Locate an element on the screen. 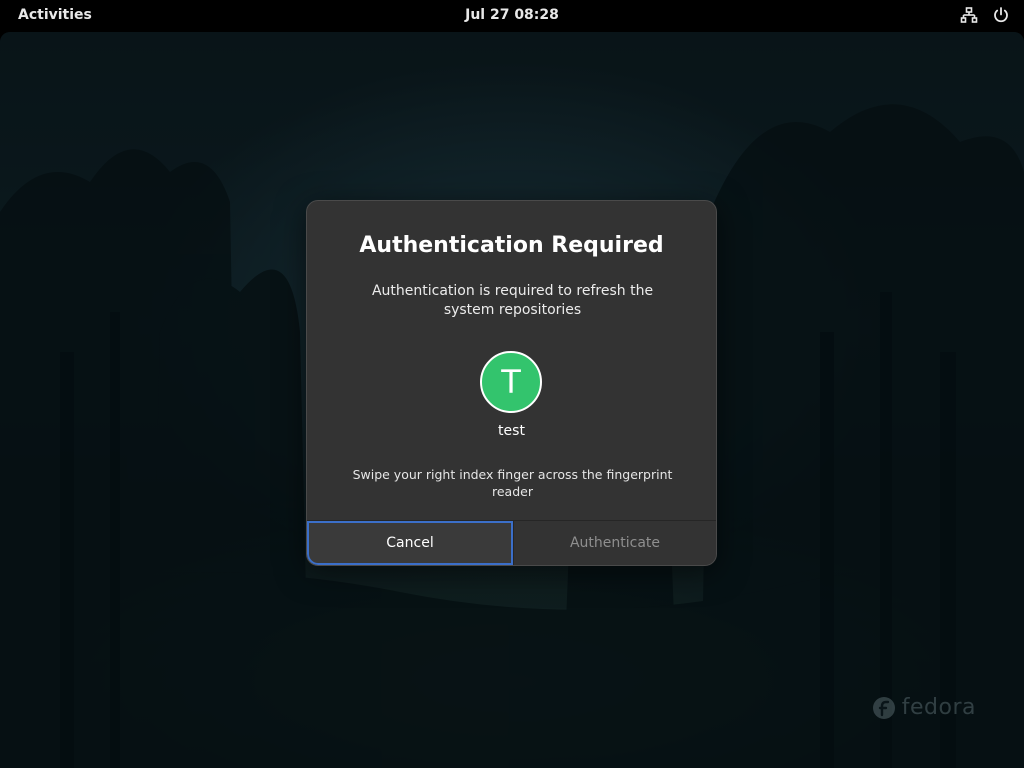 This screenshot has height=768, width=1024. power-icon is located at coordinates (1001, 15).